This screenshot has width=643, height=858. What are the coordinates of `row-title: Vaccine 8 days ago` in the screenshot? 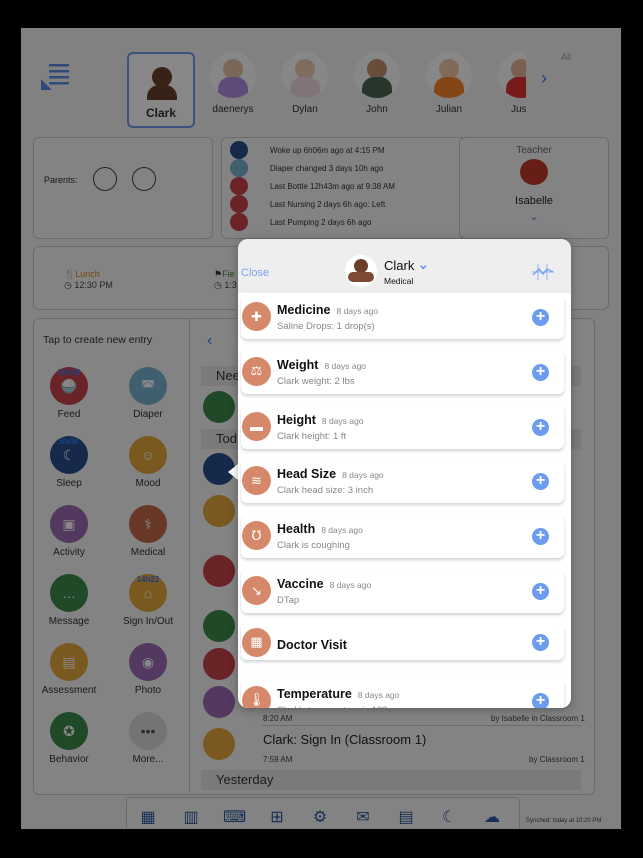 It's located at (324, 584).